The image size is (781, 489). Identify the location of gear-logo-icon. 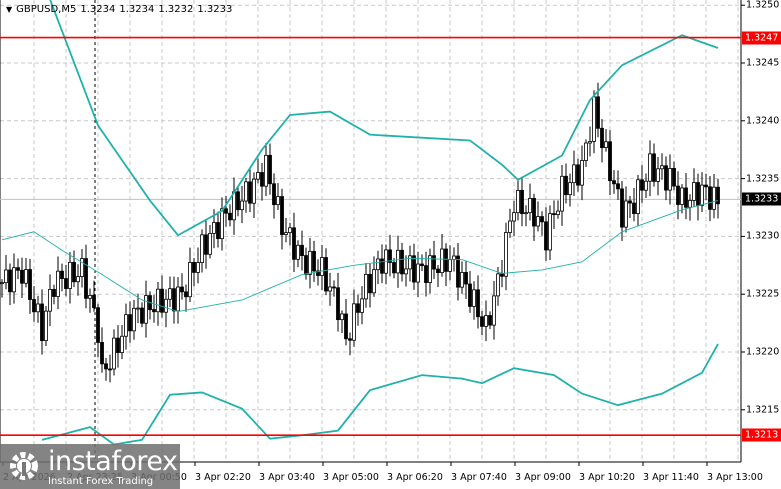
(24, 466).